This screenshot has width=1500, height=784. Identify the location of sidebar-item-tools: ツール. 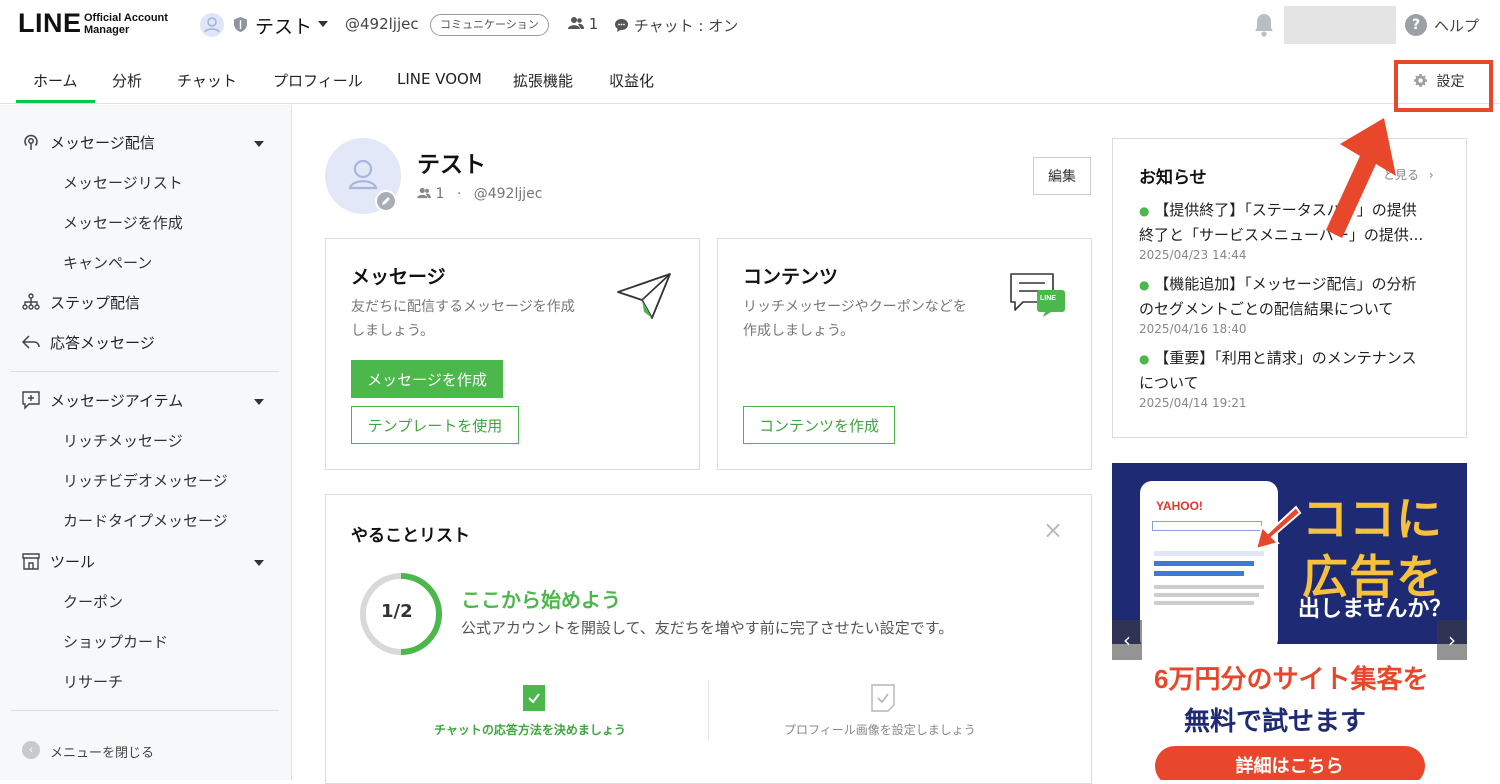
(72, 561).